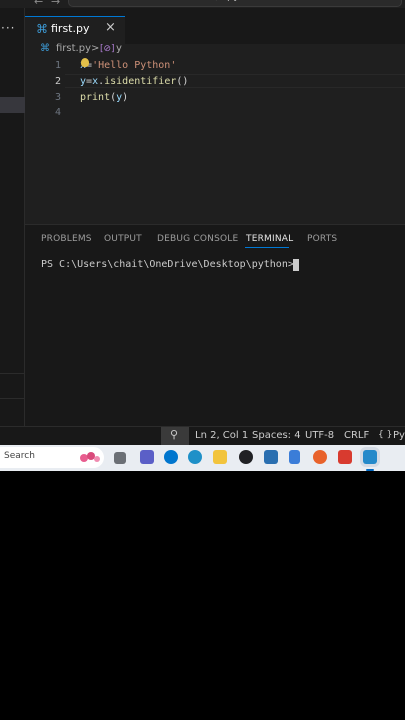 This screenshot has width=405, height=720. What do you see at coordinates (57, 97) in the screenshot?
I see `line-number: 3` at bounding box center [57, 97].